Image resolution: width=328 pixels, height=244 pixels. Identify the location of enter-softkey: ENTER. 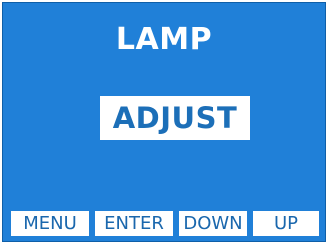
(134, 223).